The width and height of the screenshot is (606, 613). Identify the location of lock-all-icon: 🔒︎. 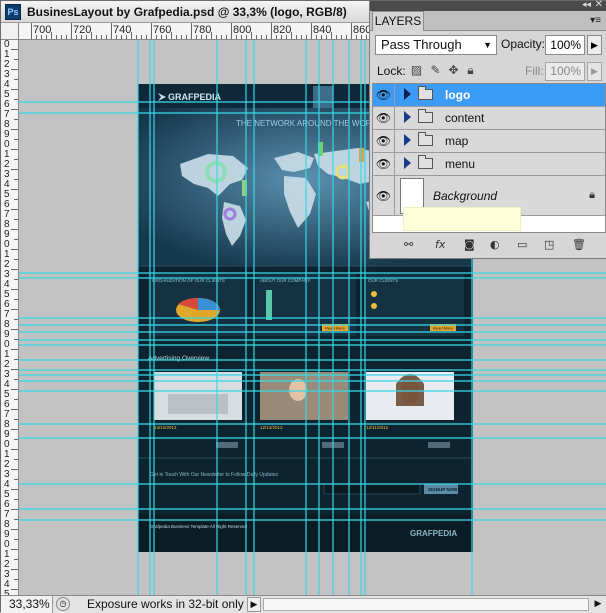
(470, 70).